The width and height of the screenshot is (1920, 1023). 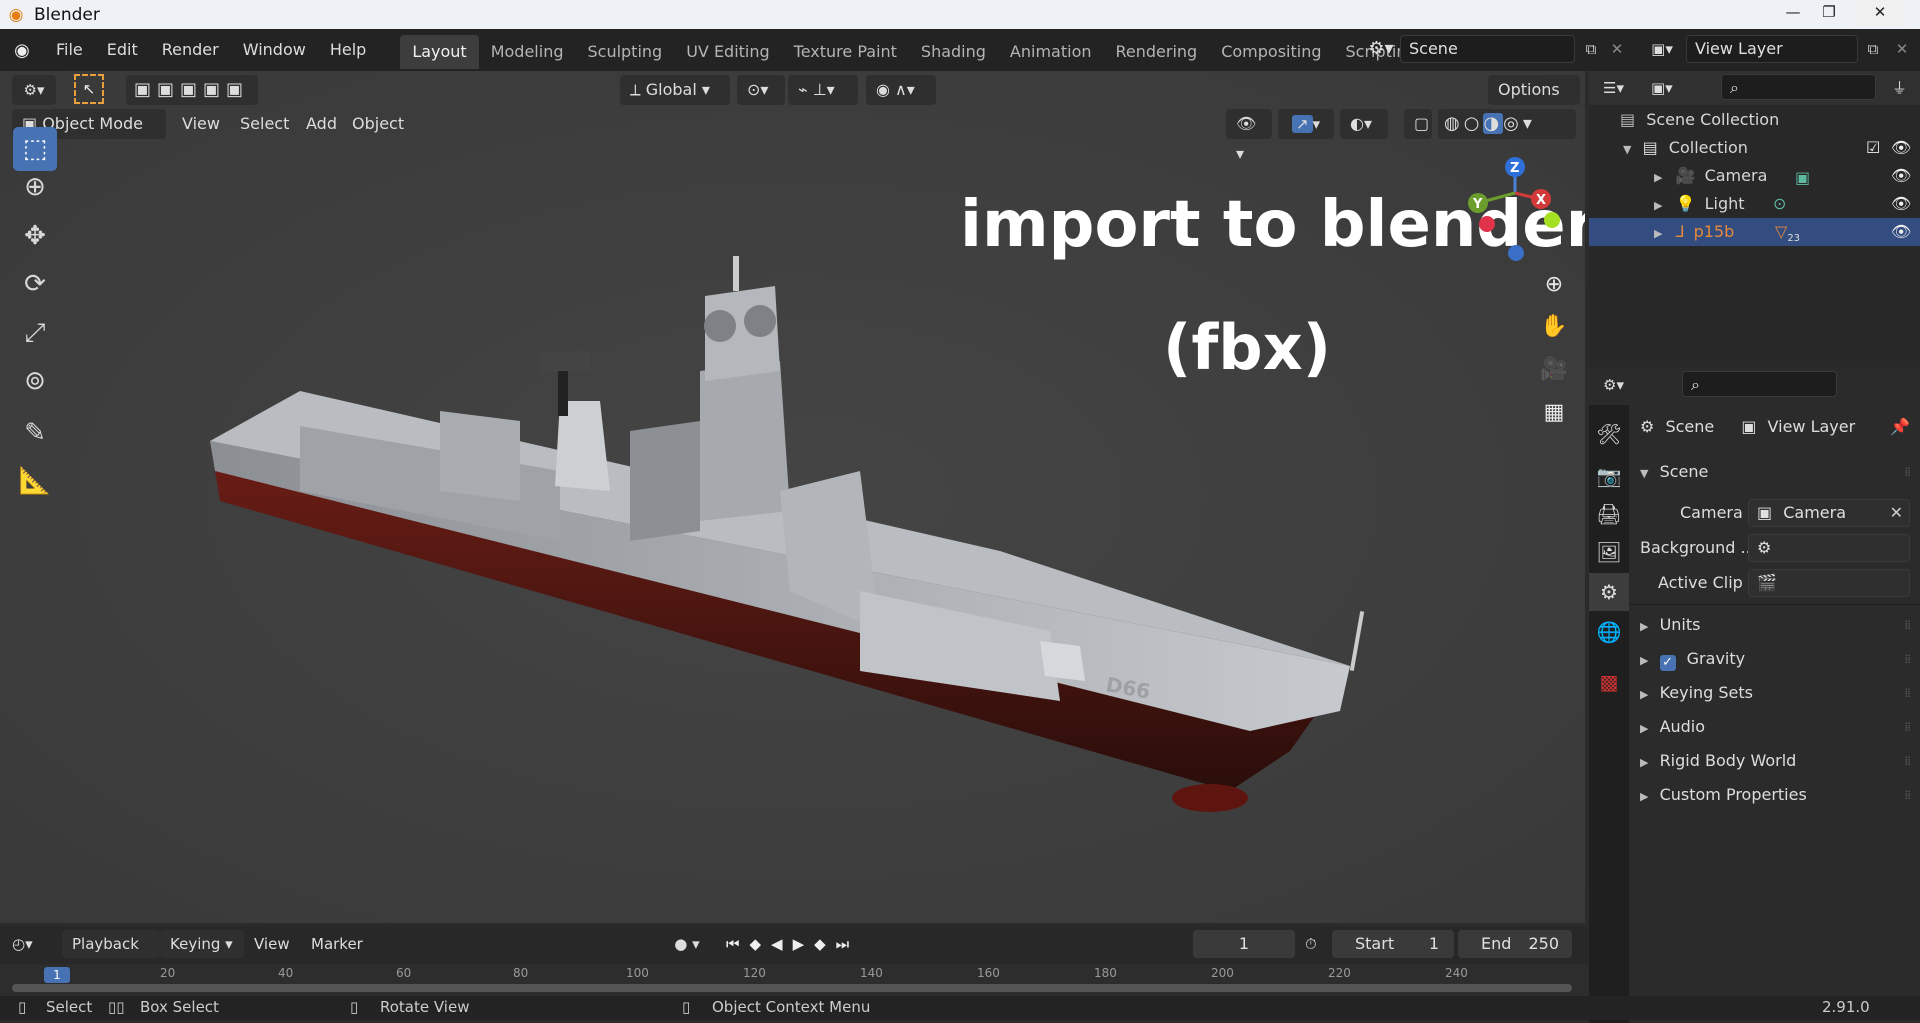 I want to click on gravity-panel-header: ▶ ✓ Gravity ⁞⁞, so click(x=1775, y=659).